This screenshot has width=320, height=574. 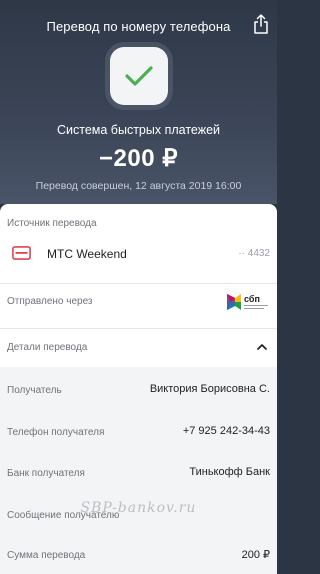 What do you see at coordinates (138, 186) in the screenshot?
I see `transfer-status: Перевод совершен, 12 августа 2019 16:00` at bounding box center [138, 186].